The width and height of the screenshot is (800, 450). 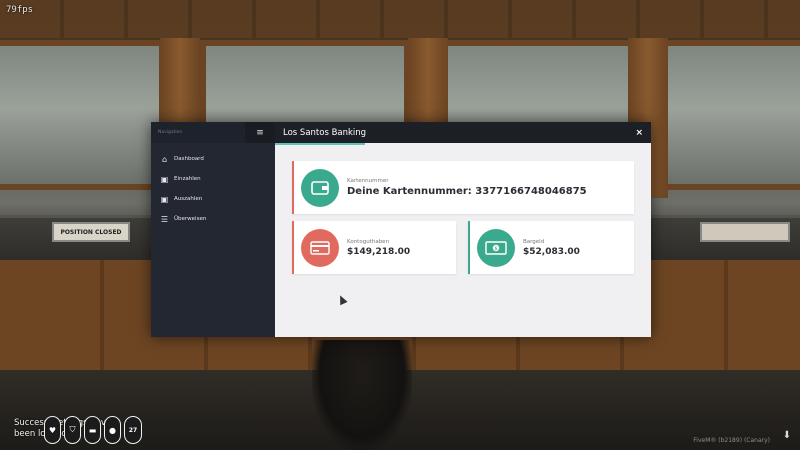 I want to click on shield-icon: ⛉, so click(x=72, y=430).